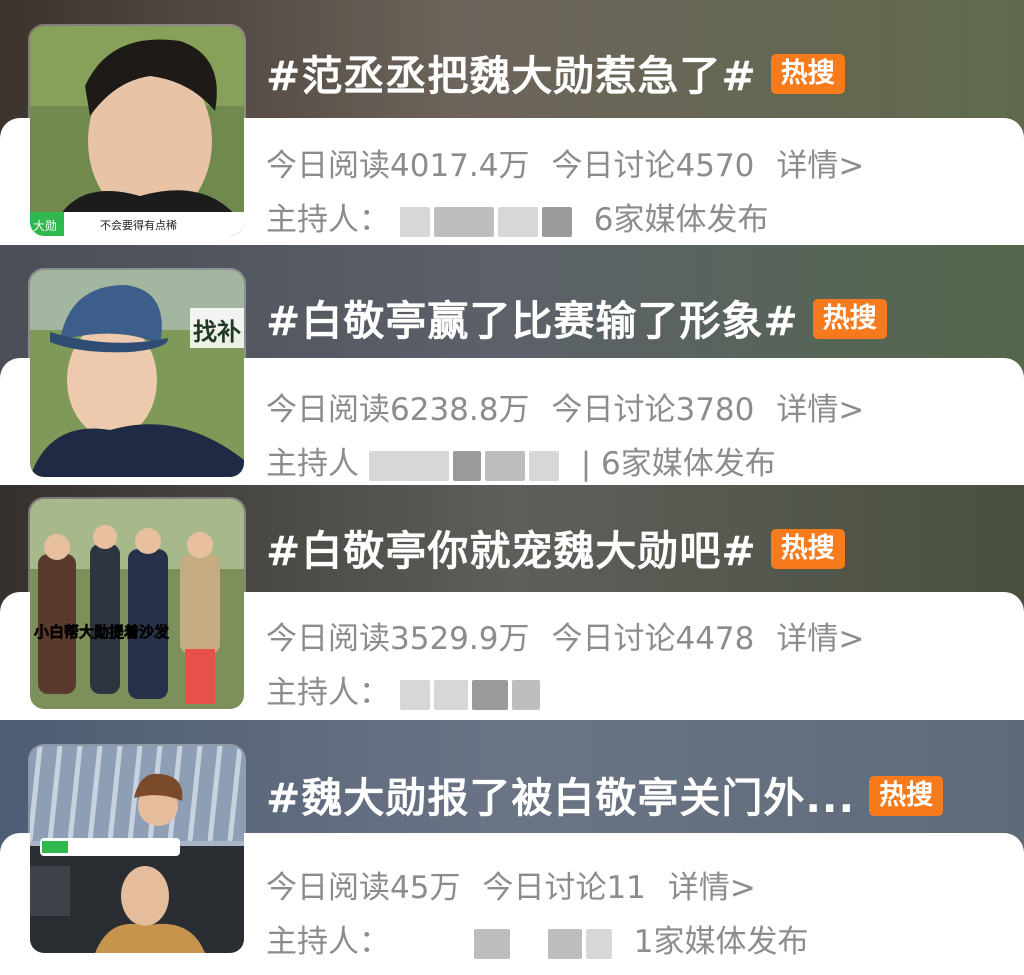 The width and height of the screenshot is (1024, 975). Describe the element at coordinates (398, 639) in the screenshot. I see `read-count: 今日阅读3529.9万` at that location.